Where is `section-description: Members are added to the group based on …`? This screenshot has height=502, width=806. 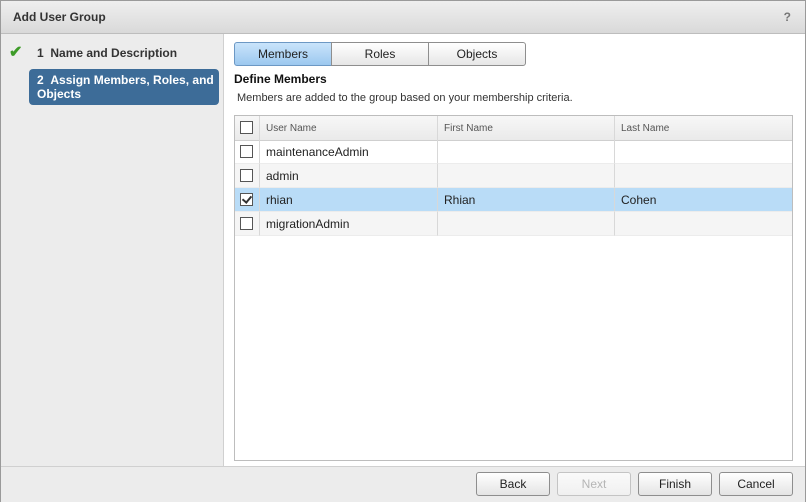
section-description: Members are added to the group based on … is located at coordinates (405, 98).